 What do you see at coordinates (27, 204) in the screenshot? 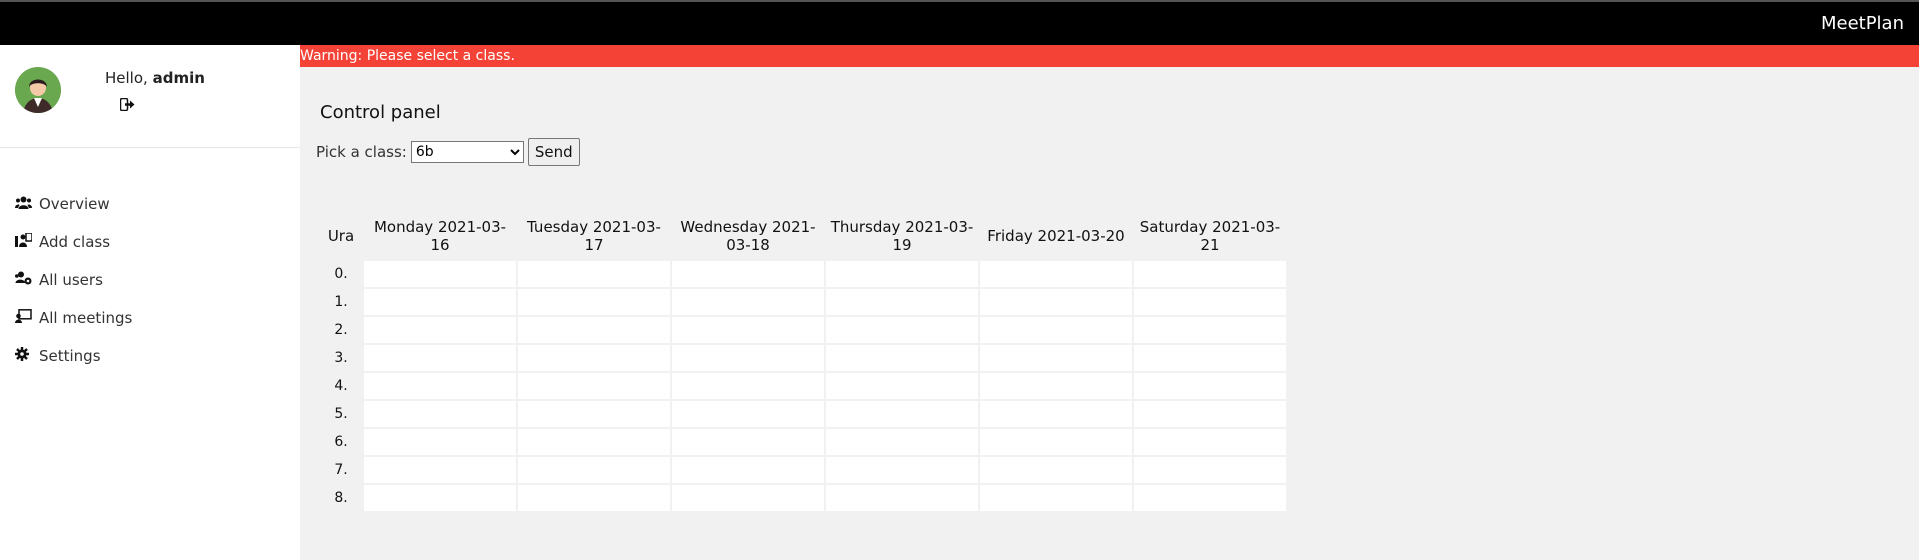
I see `users-icon` at bounding box center [27, 204].